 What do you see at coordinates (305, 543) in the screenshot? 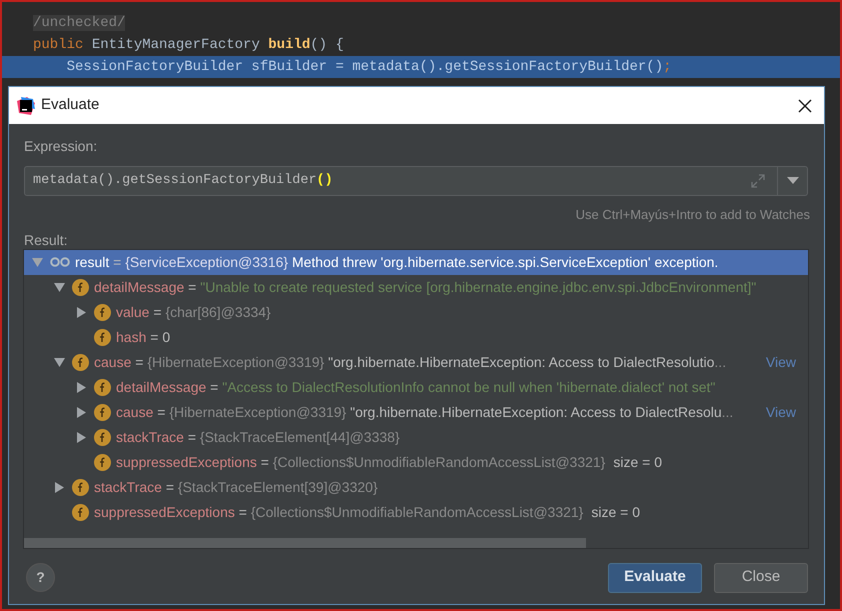
I see `scrollbar-thumb` at bounding box center [305, 543].